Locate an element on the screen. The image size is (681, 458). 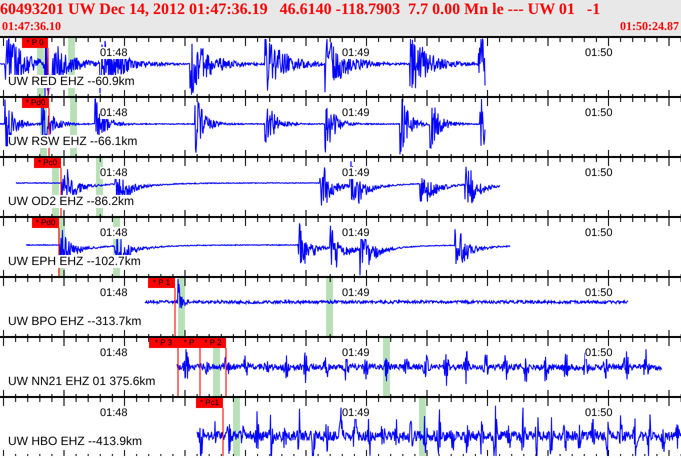
phase-pick-label: * P is located at coordinates (189, 343).